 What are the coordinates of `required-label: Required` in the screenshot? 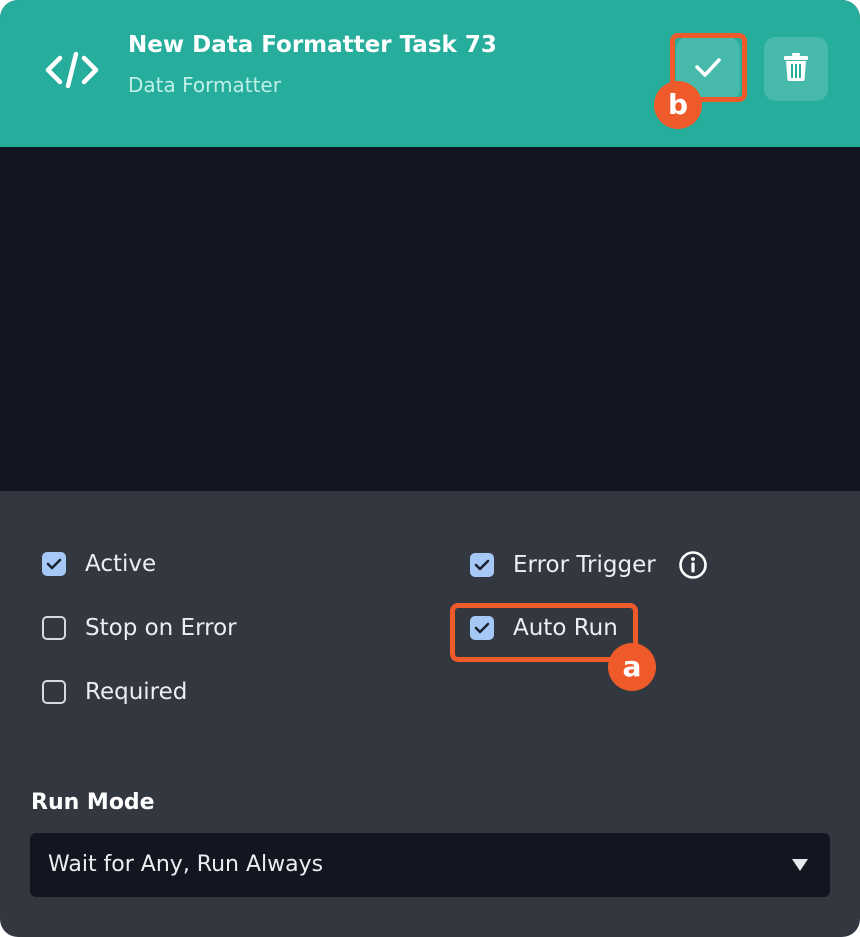 It's located at (136, 692).